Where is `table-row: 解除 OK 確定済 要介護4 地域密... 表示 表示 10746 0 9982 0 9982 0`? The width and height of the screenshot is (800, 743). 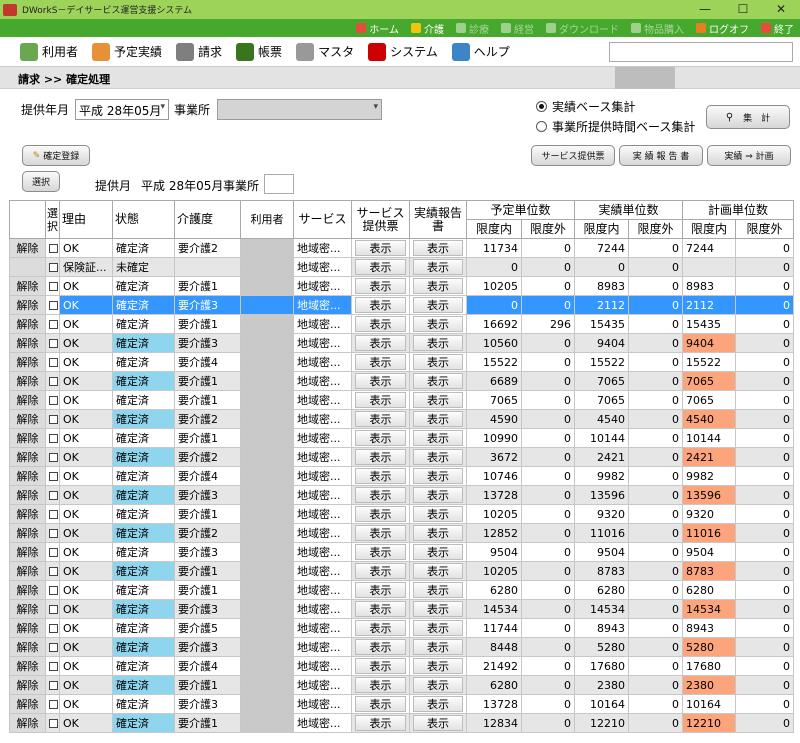 table-row: 解除 OK 確定済 要介護4 地域密... 表示 表示 10746 0 9982 0 9982 0 is located at coordinates (402, 476).